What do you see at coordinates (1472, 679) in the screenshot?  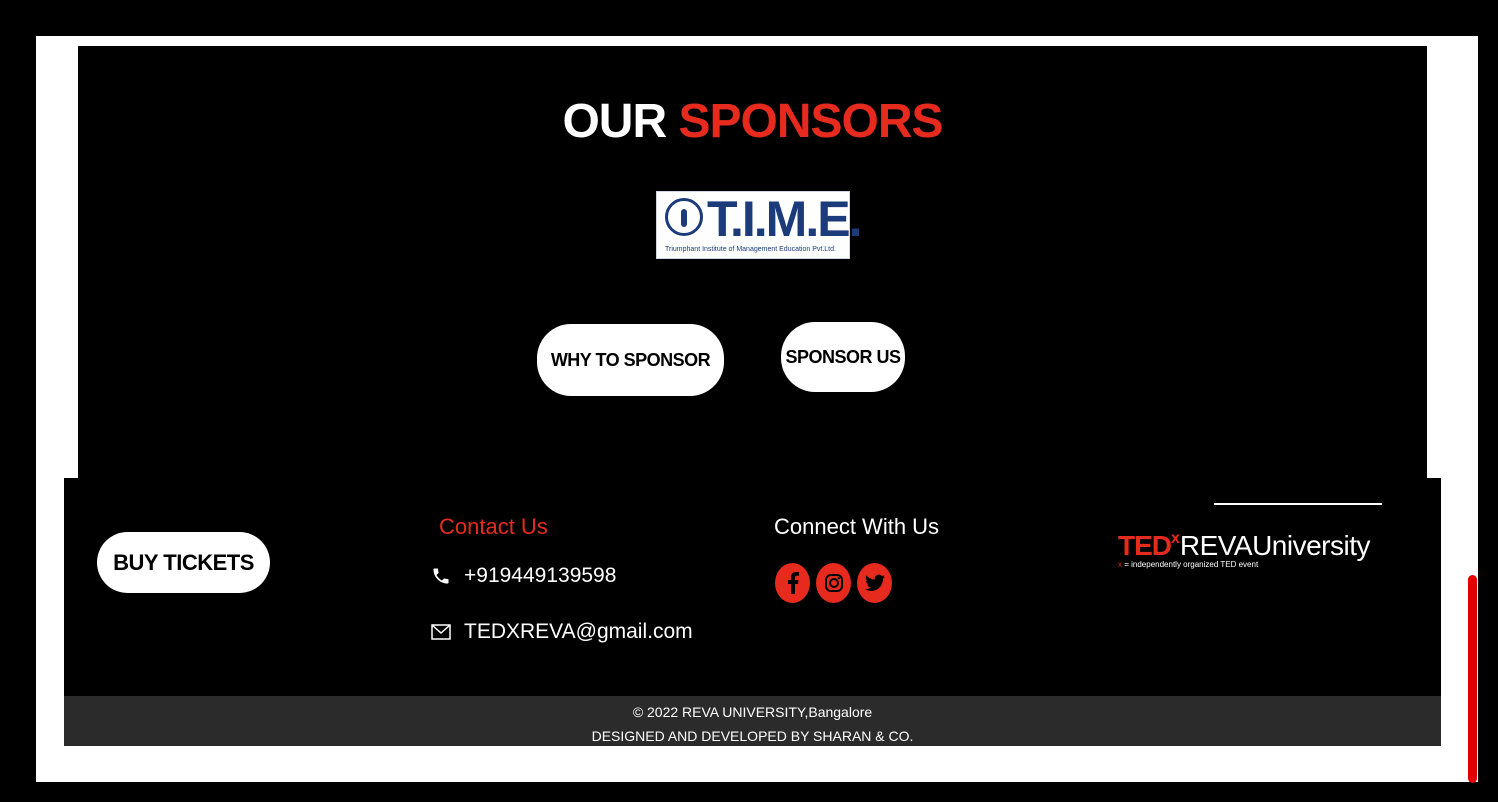 I see `scrollbar-thumb` at bounding box center [1472, 679].